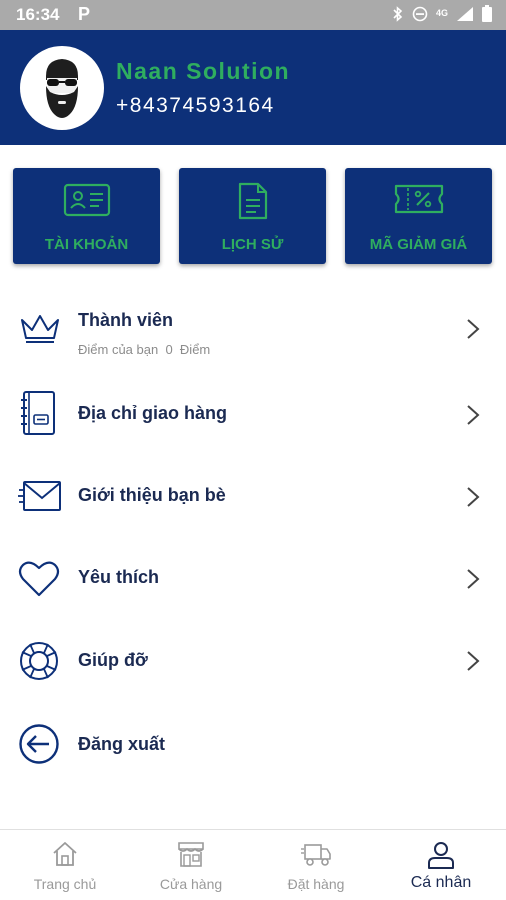 The height and width of the screenshot is (900, 506). Describe the element at coordinates (252, 244) in the screenshot. I see `history-label: LỊCH SỬ` at that location.